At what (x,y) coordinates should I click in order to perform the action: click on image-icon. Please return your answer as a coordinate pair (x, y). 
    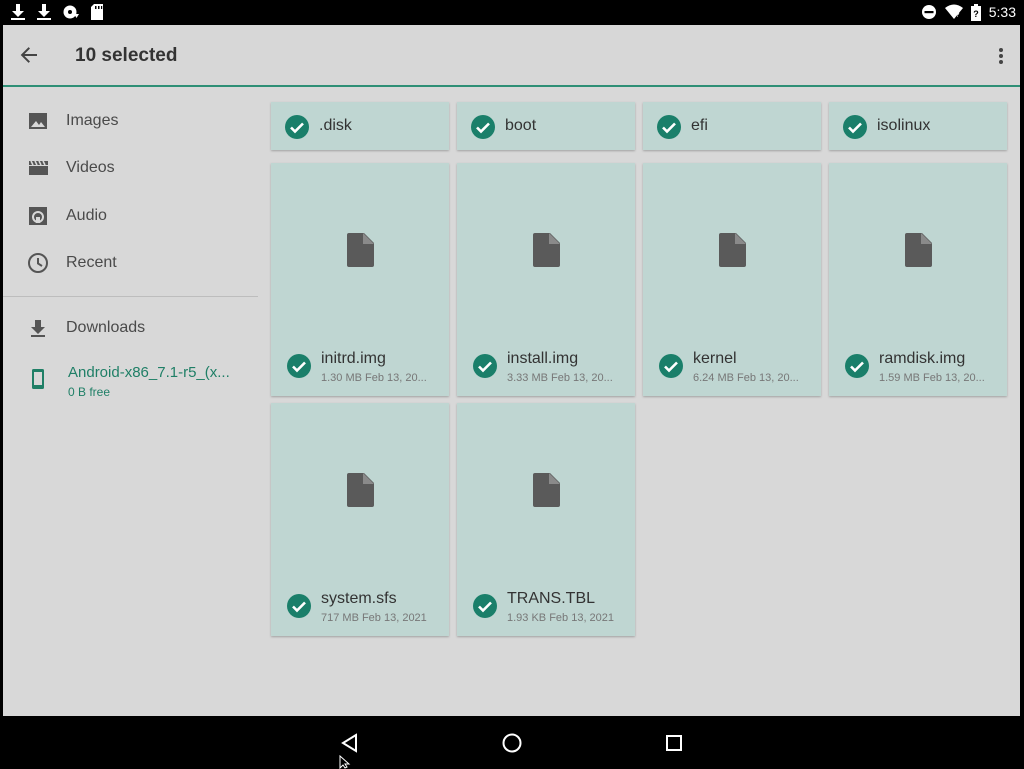
    Looking at the image, I should click on (38, 121).